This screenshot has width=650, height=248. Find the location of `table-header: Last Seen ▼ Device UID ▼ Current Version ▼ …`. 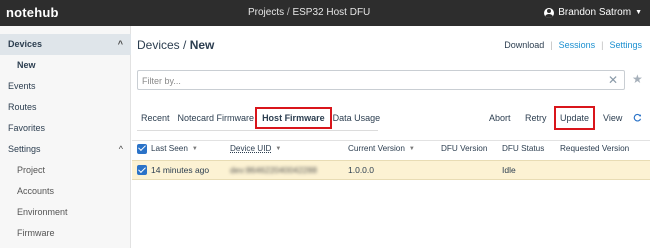

table-header: Last Seen ▼ Device UID ▼ Current Version ▼ … is located at coordinates (391, 148).